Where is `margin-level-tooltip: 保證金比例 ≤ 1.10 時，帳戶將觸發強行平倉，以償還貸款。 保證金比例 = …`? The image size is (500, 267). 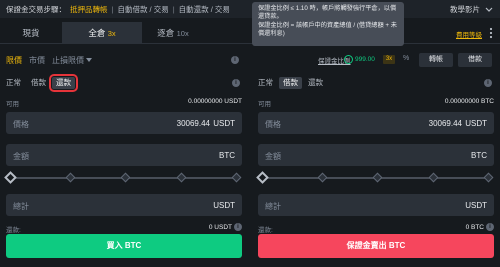
margin-level-tooltip: 保證金比例 ≤ 1.10 時，帳戶將觸發強行平倉，以償還貸款。 保證金比例 = … is located at coordinates (328, 24).